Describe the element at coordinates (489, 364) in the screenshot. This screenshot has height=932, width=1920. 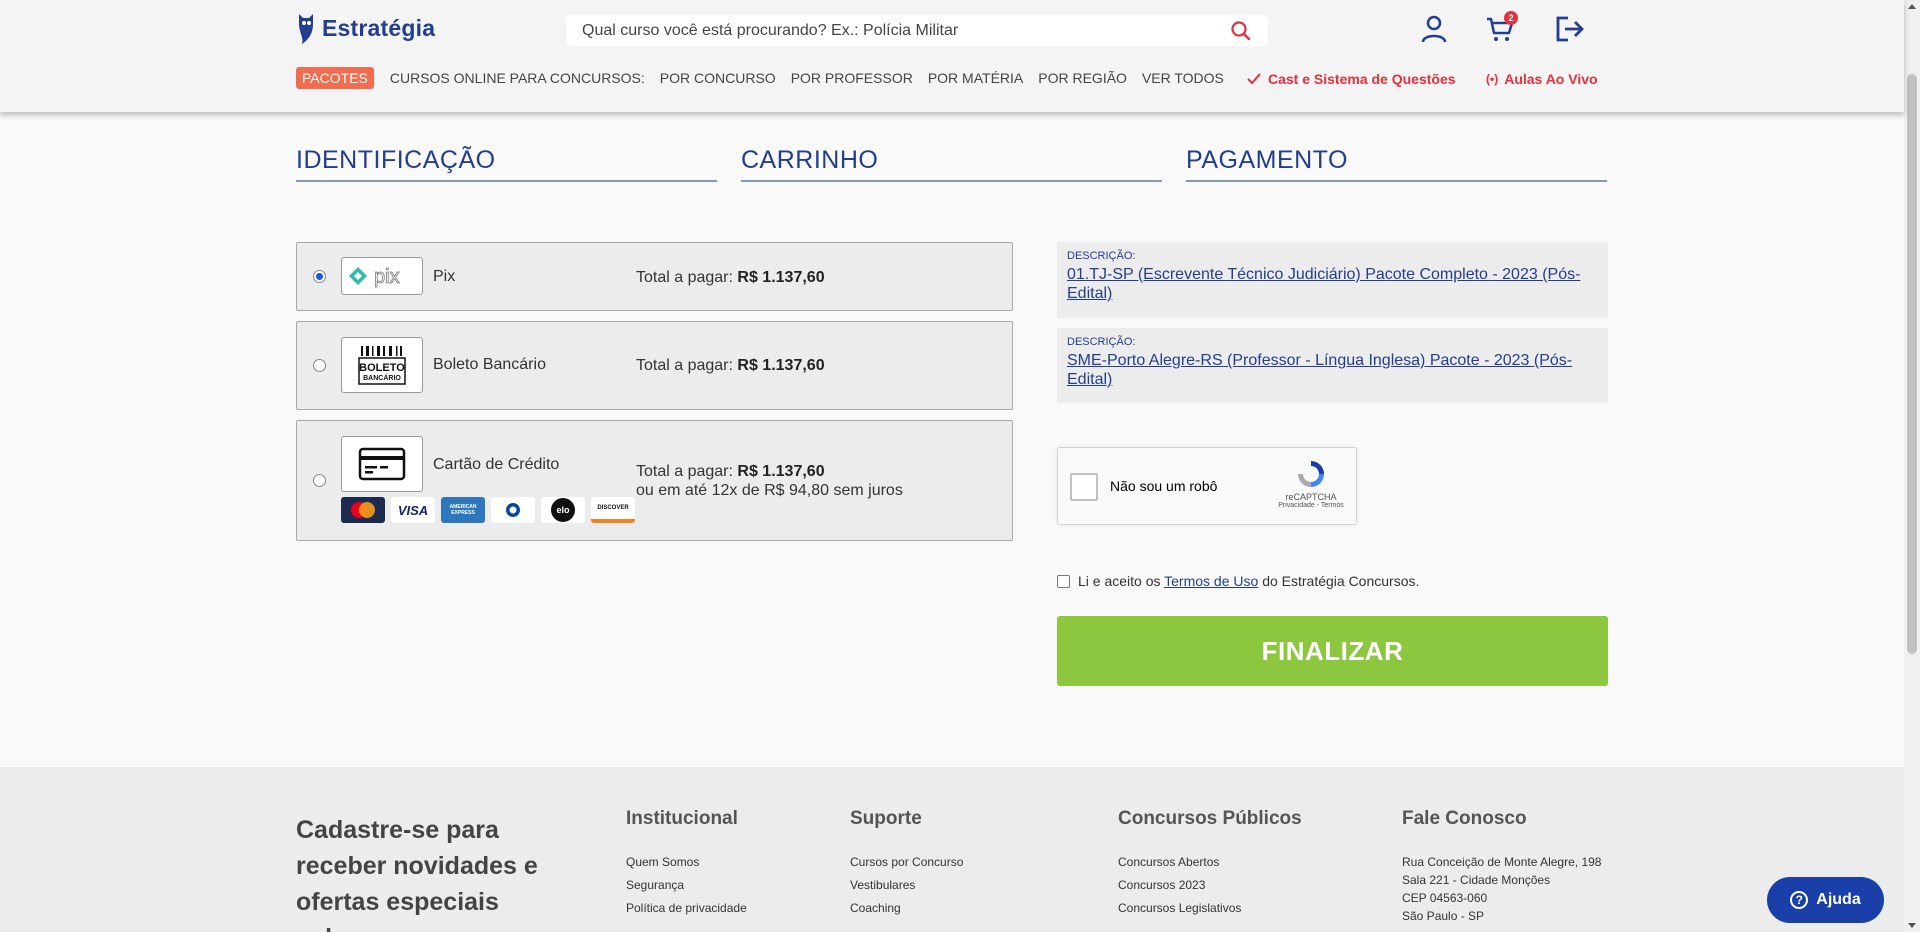
I see `boleto-label: Boleto Bancário` at that location.